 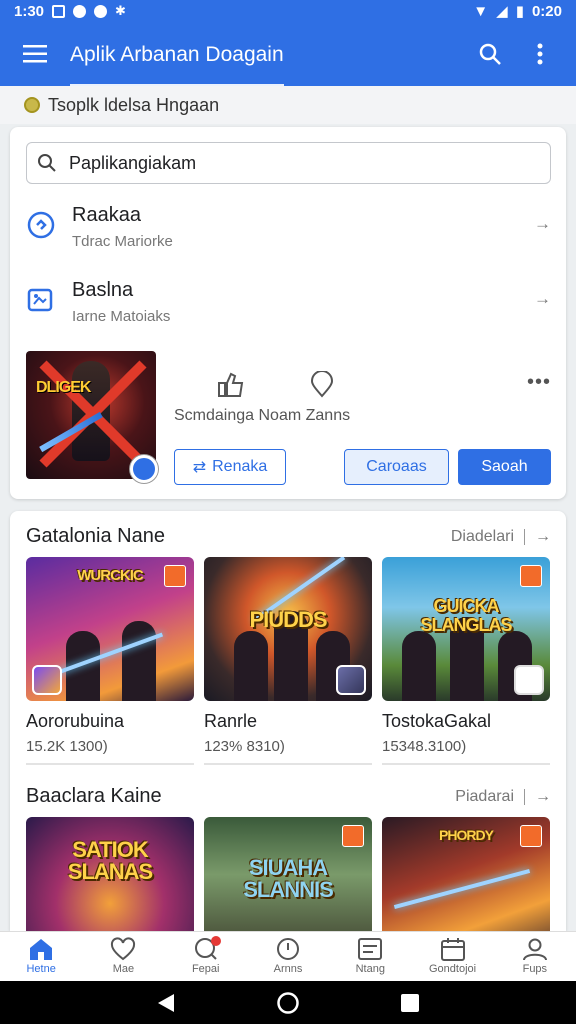 I want to click on notification-icon, so click(x=59, y=11).